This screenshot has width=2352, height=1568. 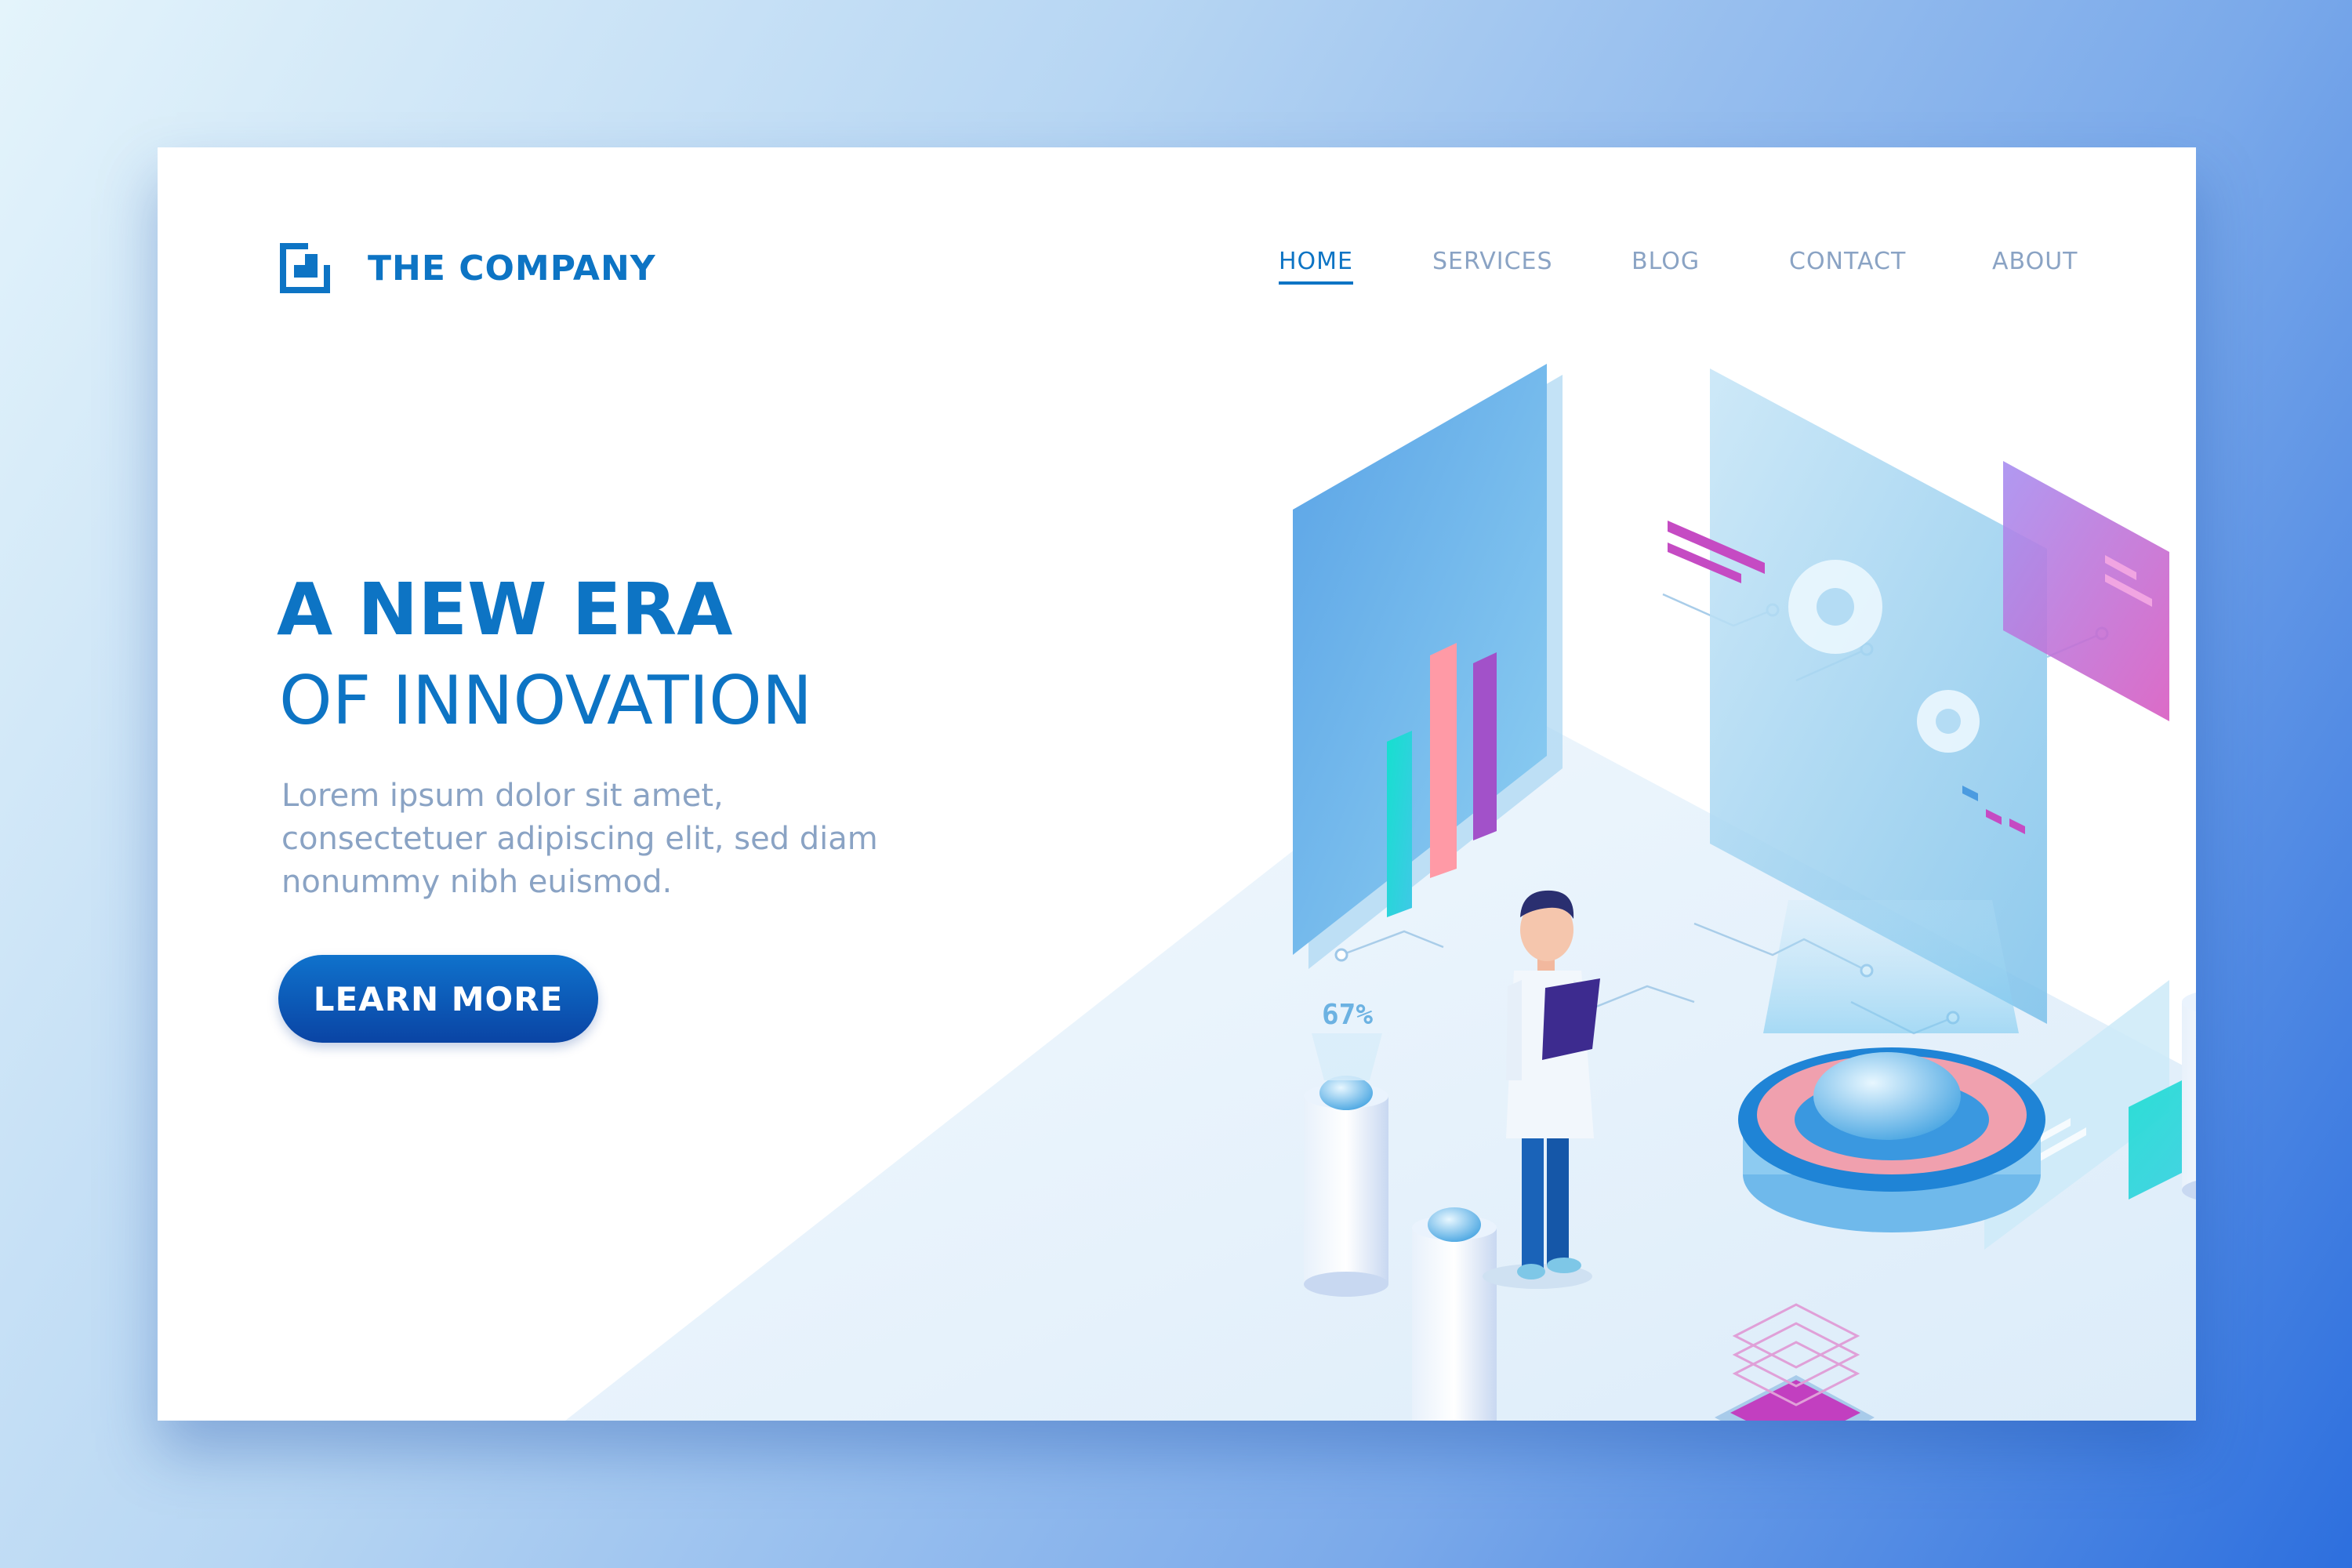 I want to click on nav-about: ABOUT, so click(x=2035, y=261).